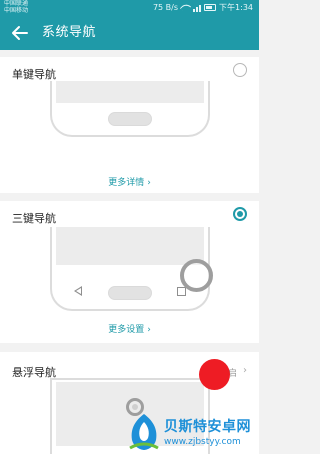 This screenshot has width=320, height=454. I want to click on more-settings-link: 更多设置 ›, so click(129, 328).